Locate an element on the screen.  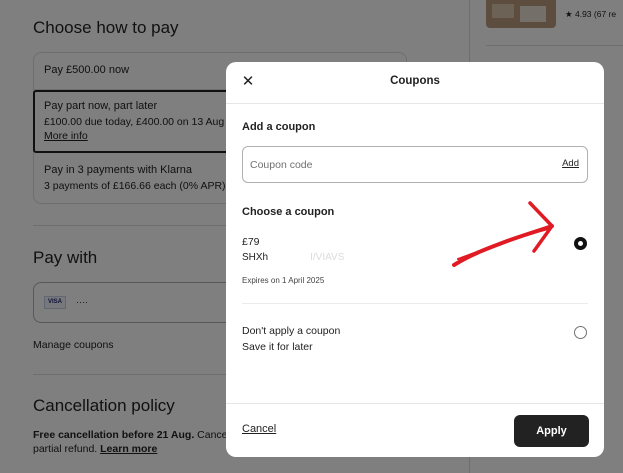
coupon-amount: £79 is located at coordinates (251, 242).